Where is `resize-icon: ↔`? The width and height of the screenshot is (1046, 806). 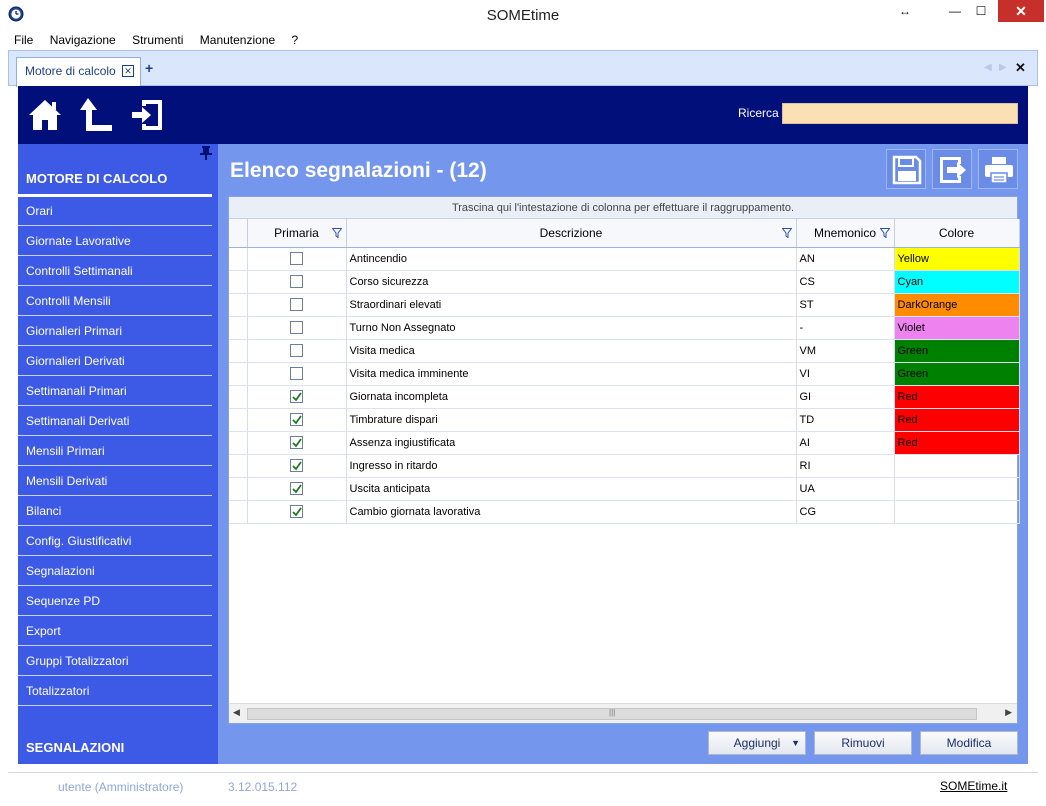
resize-icon: ↔ is located at coordinates (905, 11).